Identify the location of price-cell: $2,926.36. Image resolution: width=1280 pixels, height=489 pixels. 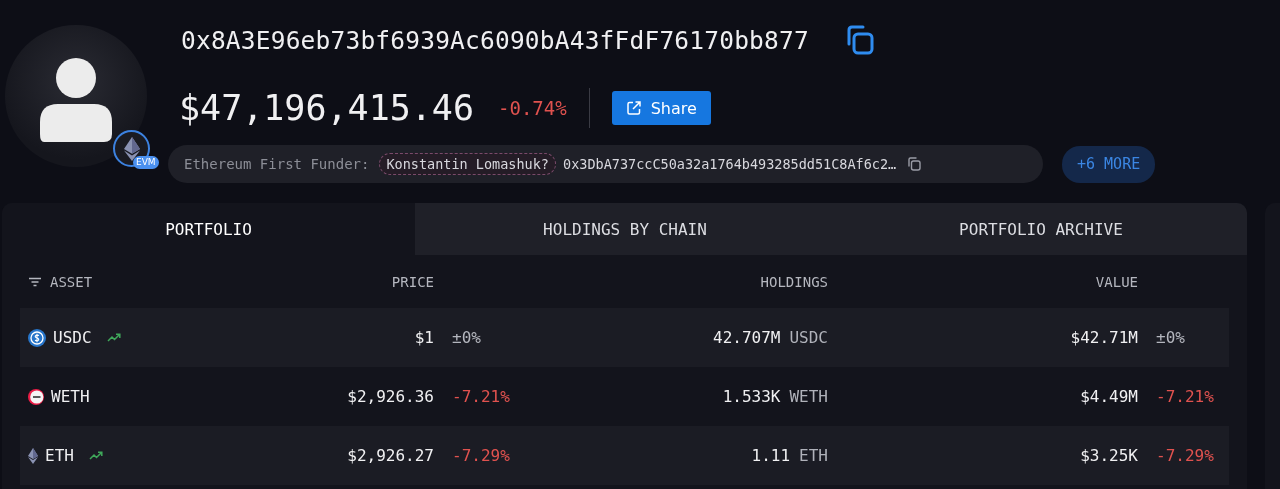
(390, 396).